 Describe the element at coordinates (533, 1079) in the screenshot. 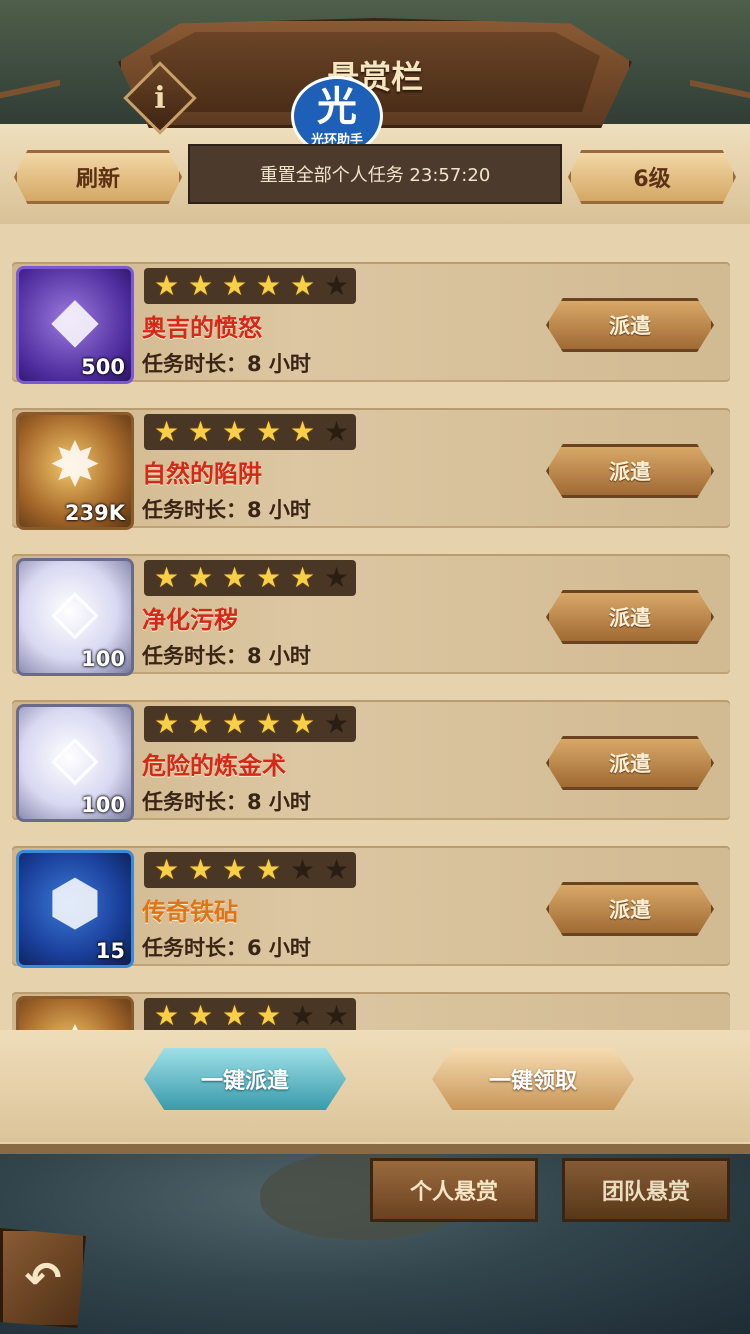

I see `claim-all-button: 一键领取` at that location.